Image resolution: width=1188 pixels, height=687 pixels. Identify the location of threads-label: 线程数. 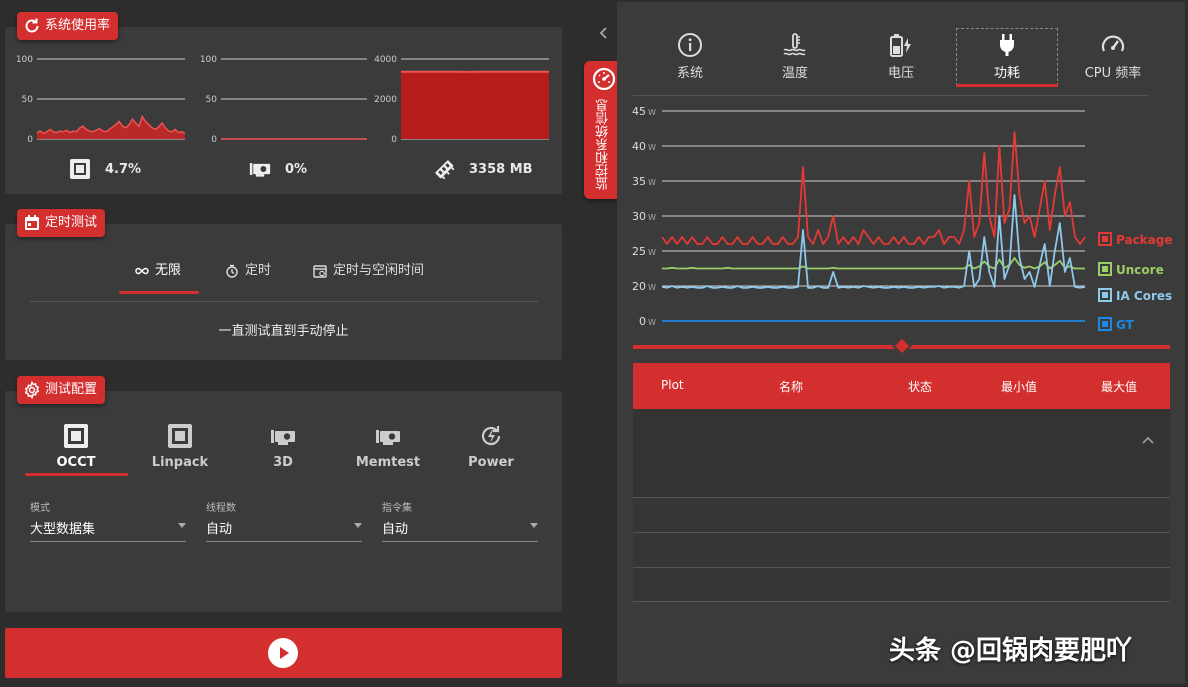
(221, 508).